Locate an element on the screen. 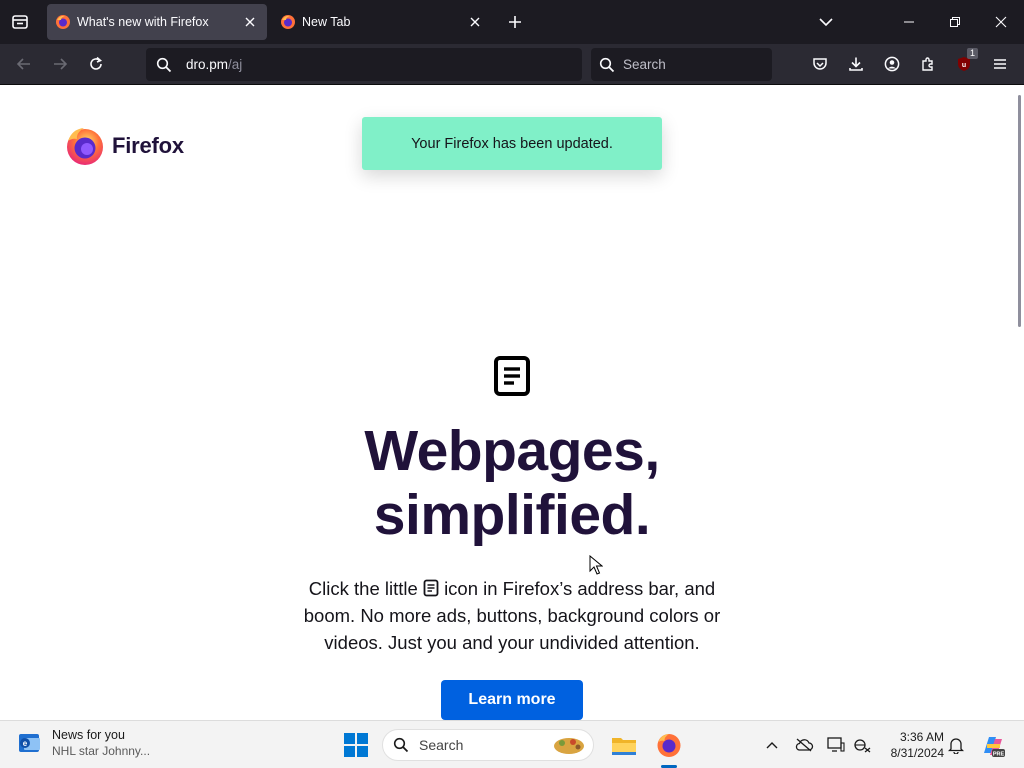 The image size is (1024, 768). file-explorer-button is located at coordinates (624, 745).